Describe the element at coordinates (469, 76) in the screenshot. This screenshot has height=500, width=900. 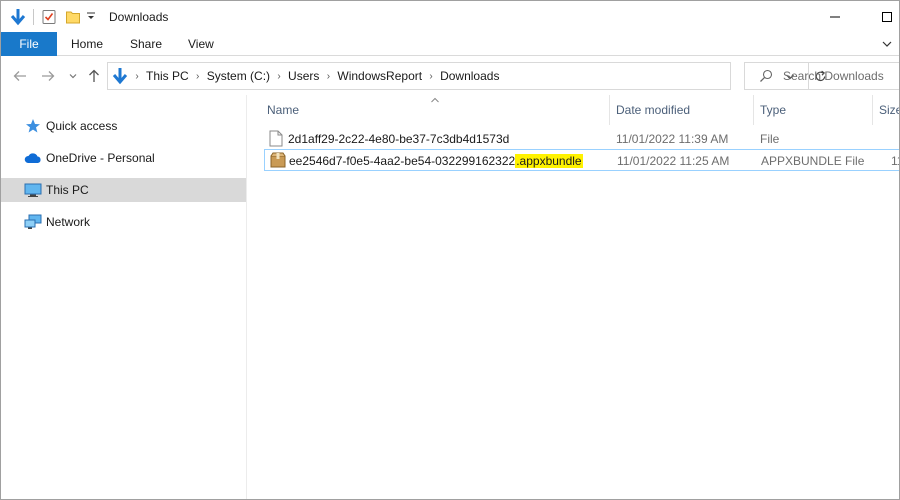
I see `breadcrumb-downloads: Downloads` at that location.